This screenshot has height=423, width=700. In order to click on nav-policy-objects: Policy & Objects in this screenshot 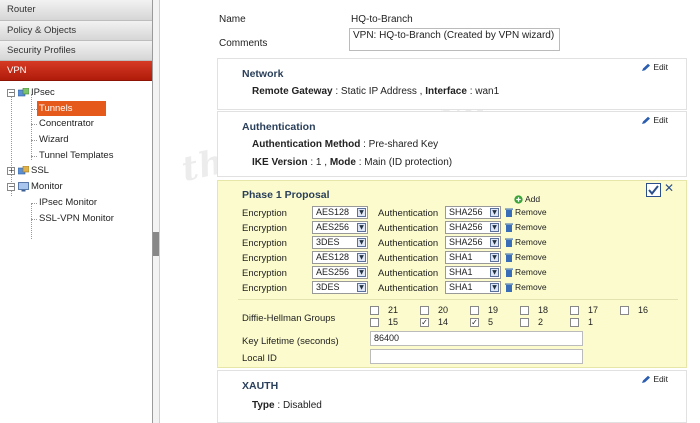, I will do `click(76, 31)`.